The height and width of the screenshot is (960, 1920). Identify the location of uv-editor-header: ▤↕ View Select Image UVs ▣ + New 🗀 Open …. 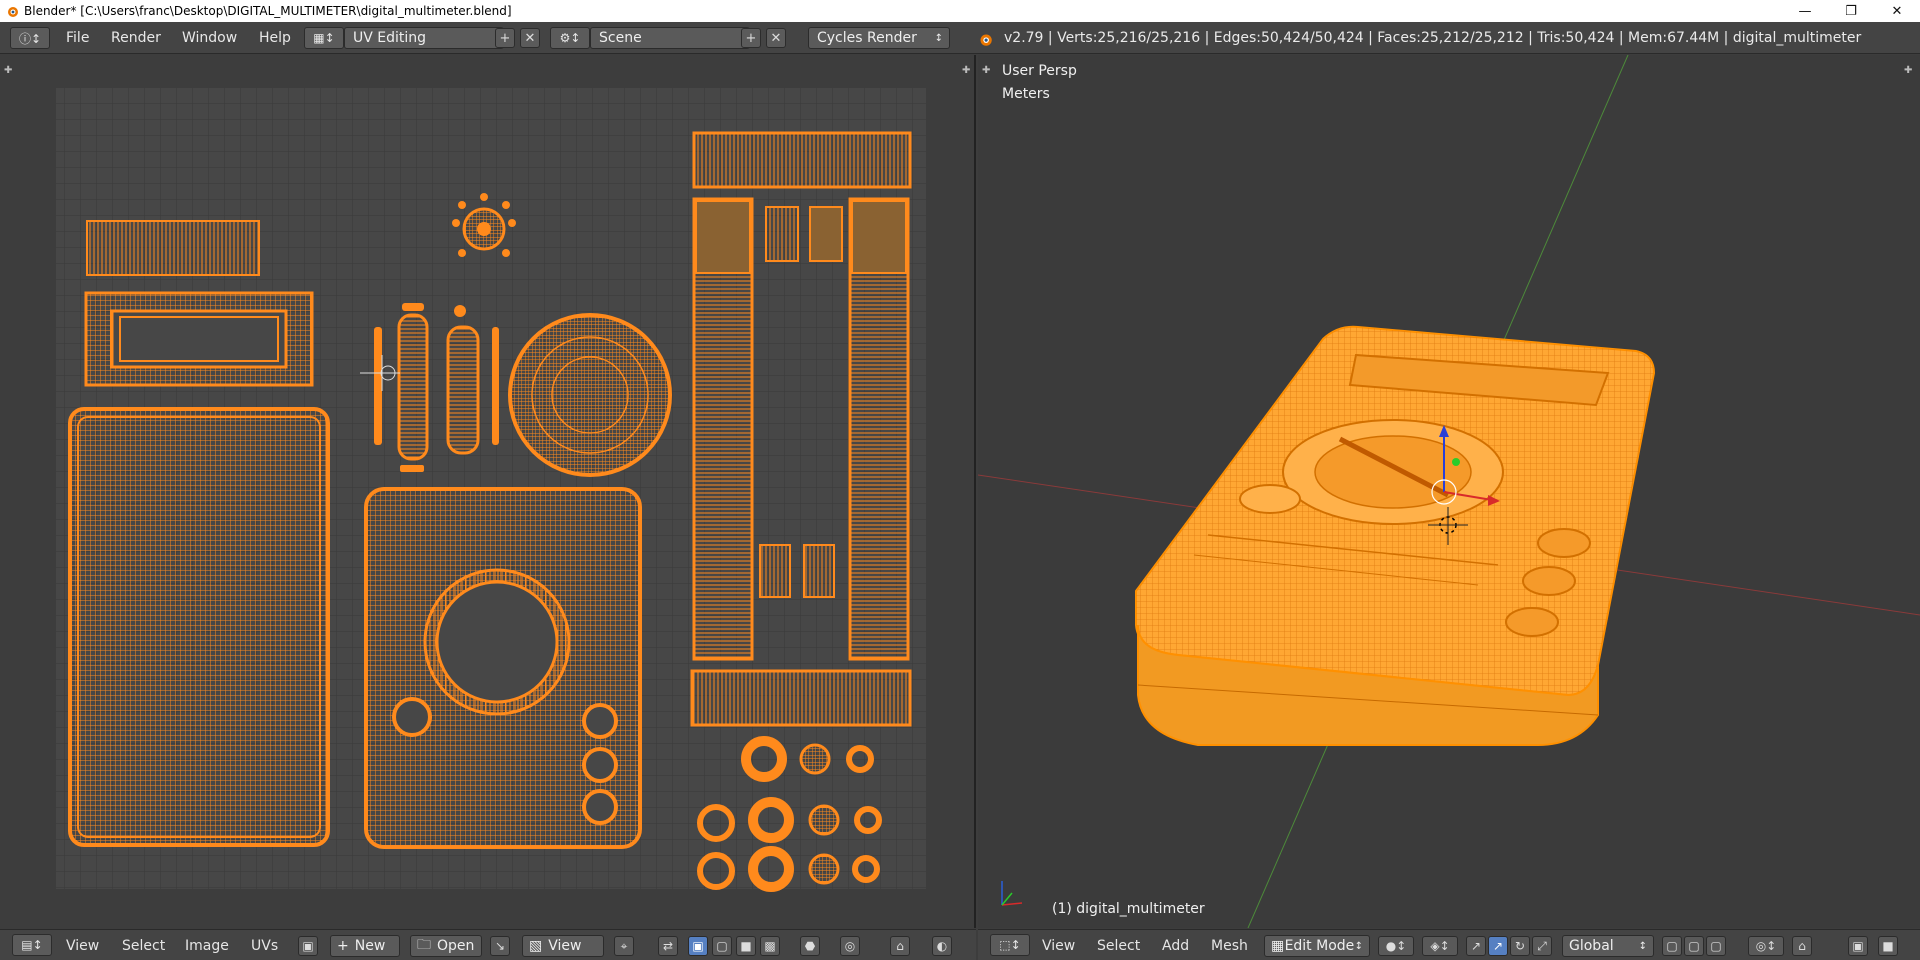
(488, 944).